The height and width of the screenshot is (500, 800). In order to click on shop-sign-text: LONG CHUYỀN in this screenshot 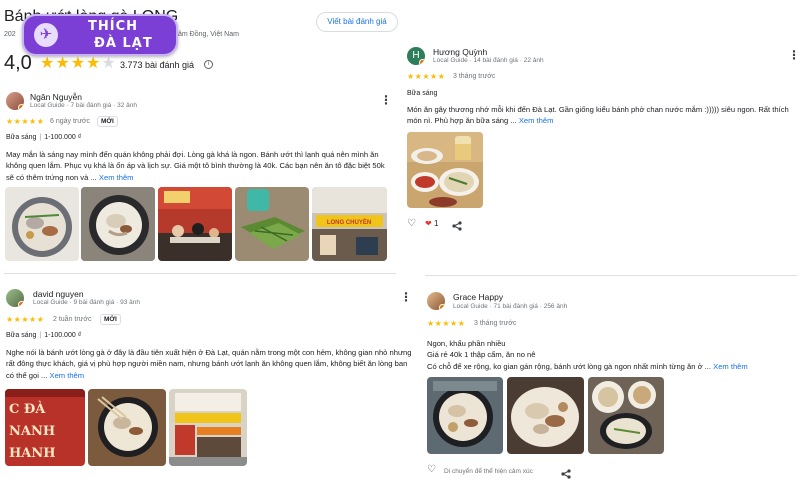, I will do `click(349, 222)`.